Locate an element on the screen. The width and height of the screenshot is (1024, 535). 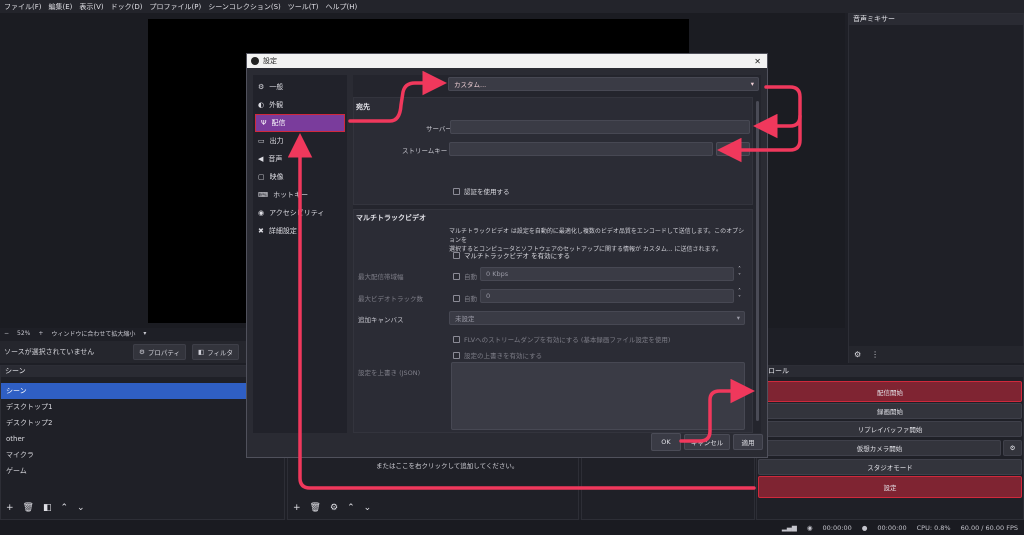
arrow-stream-to-service is located at coordinates (397, 96).